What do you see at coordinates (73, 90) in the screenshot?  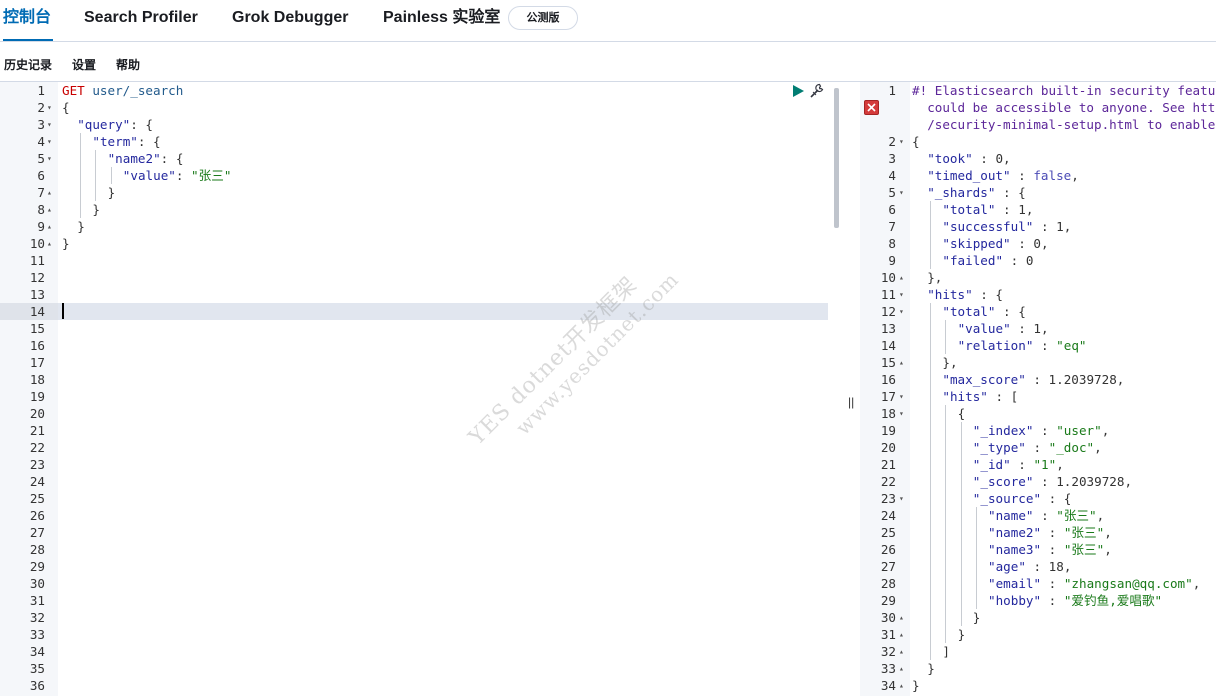 I see `code-token: GET` at bounding box center [73, 90].